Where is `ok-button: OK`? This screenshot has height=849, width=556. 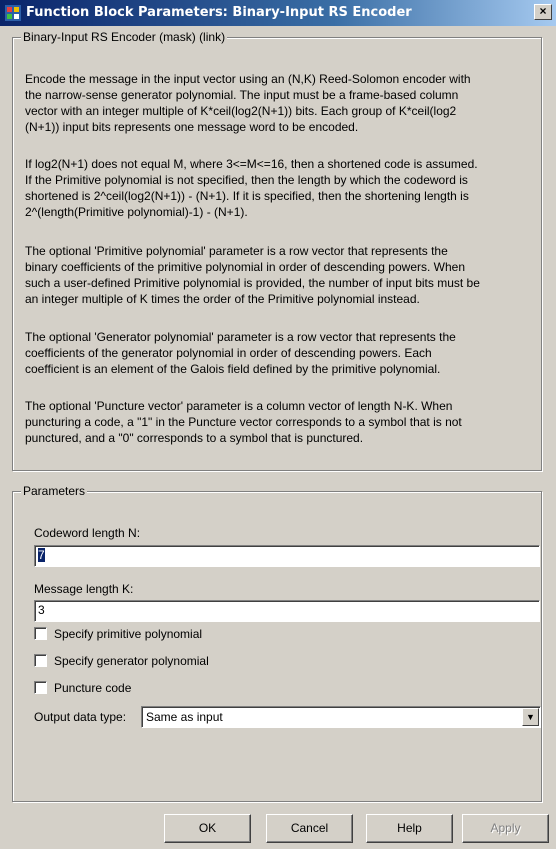
ok-button: OK is located at coordinates (207, 828).